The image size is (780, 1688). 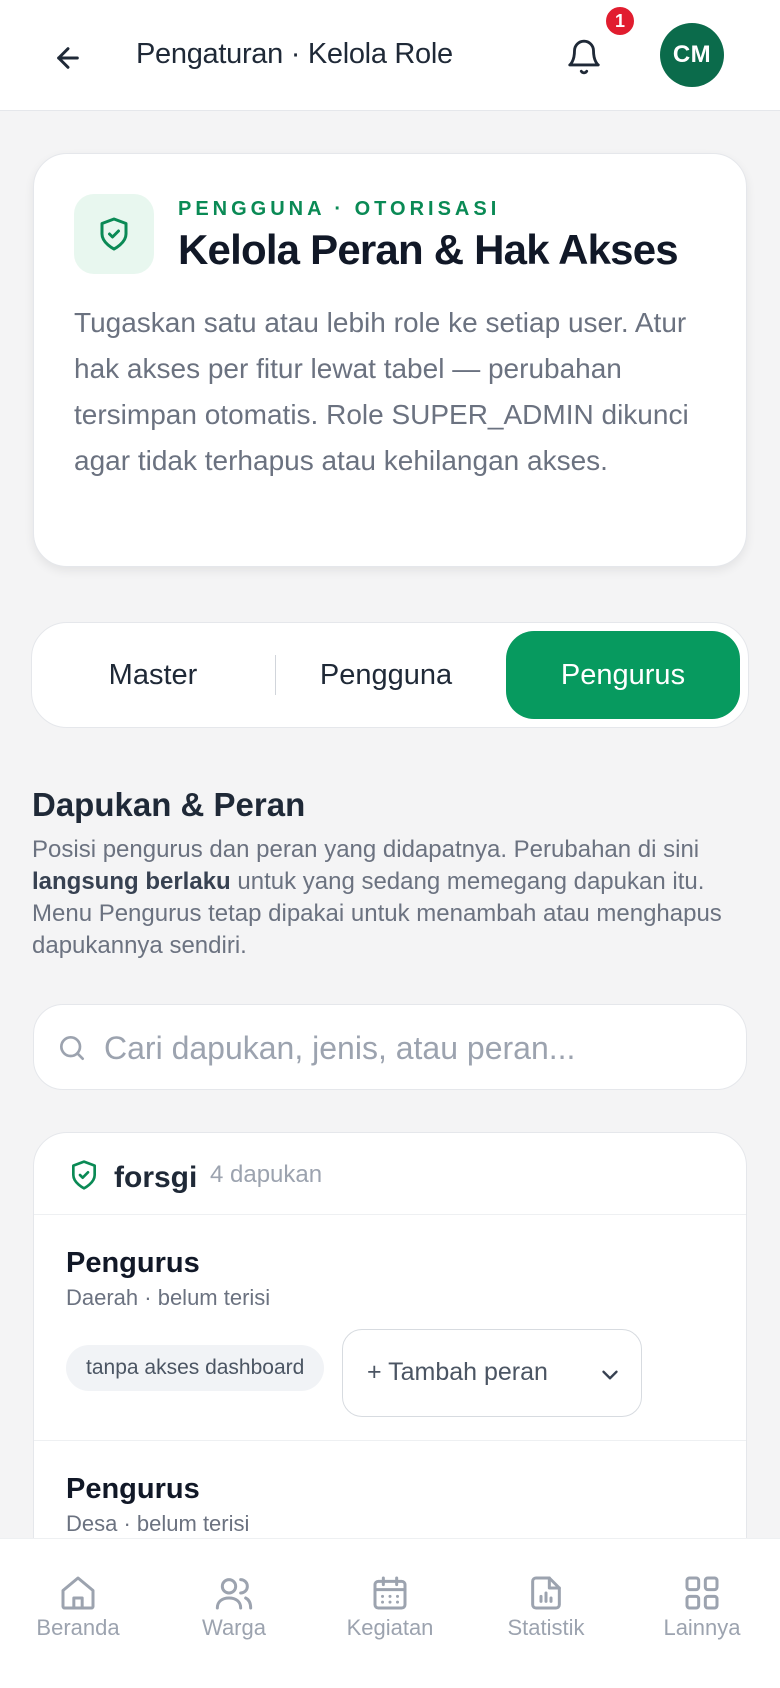 What do you see at coordinates (546, 1627) in the screenshot?
I see `nav-label: Statistik` at bounding box center [546, 1627].